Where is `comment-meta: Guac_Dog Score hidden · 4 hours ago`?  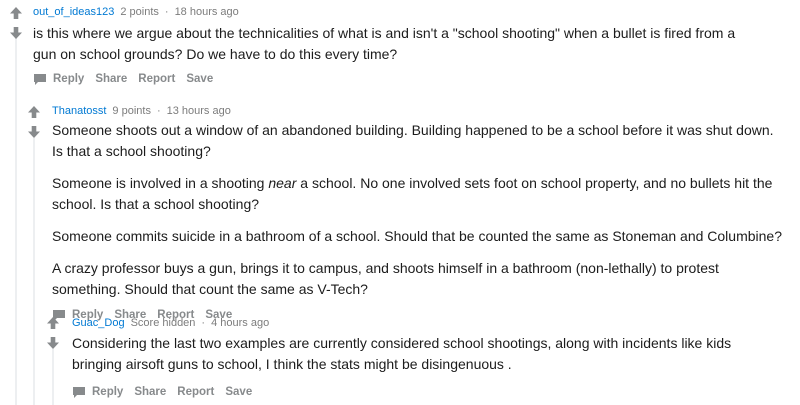
comment-meta: Guac_Dog Score hidden · 4 hours ago is located at coordinates (433, 323).